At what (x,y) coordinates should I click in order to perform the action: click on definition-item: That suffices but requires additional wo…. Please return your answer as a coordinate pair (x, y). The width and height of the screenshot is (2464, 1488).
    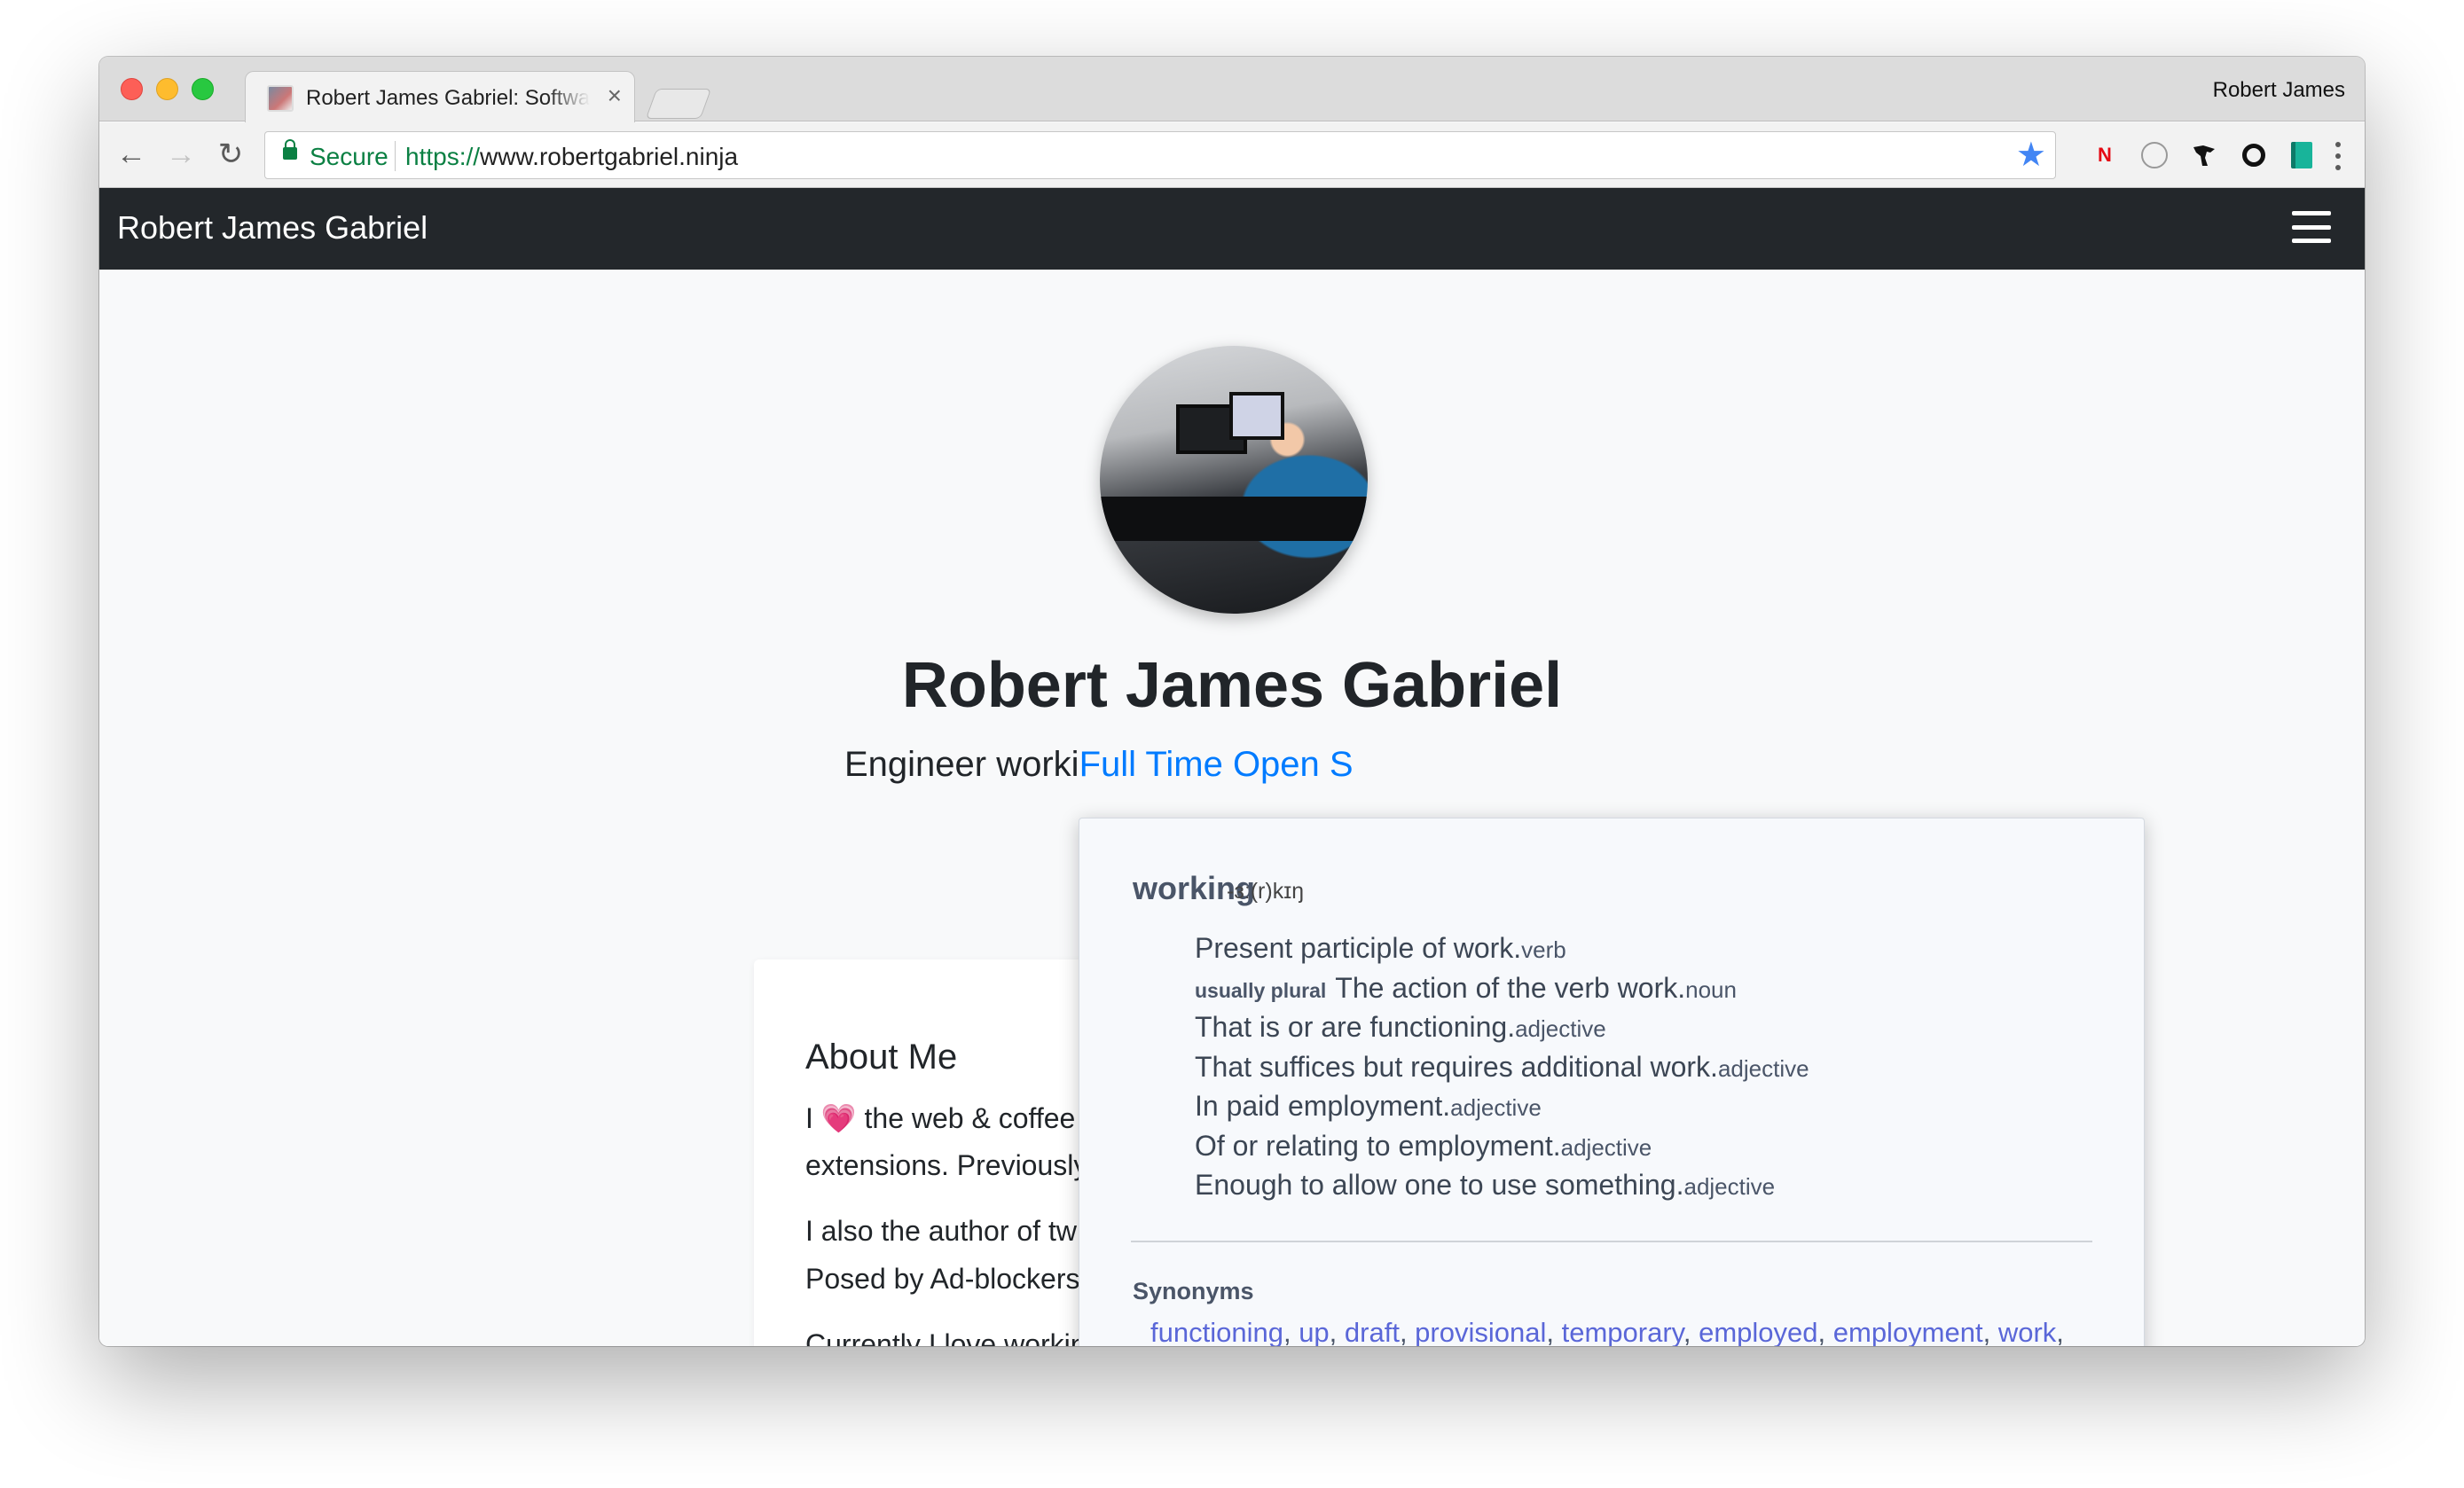
    Looking at the image, I should click on (1502, 1071).